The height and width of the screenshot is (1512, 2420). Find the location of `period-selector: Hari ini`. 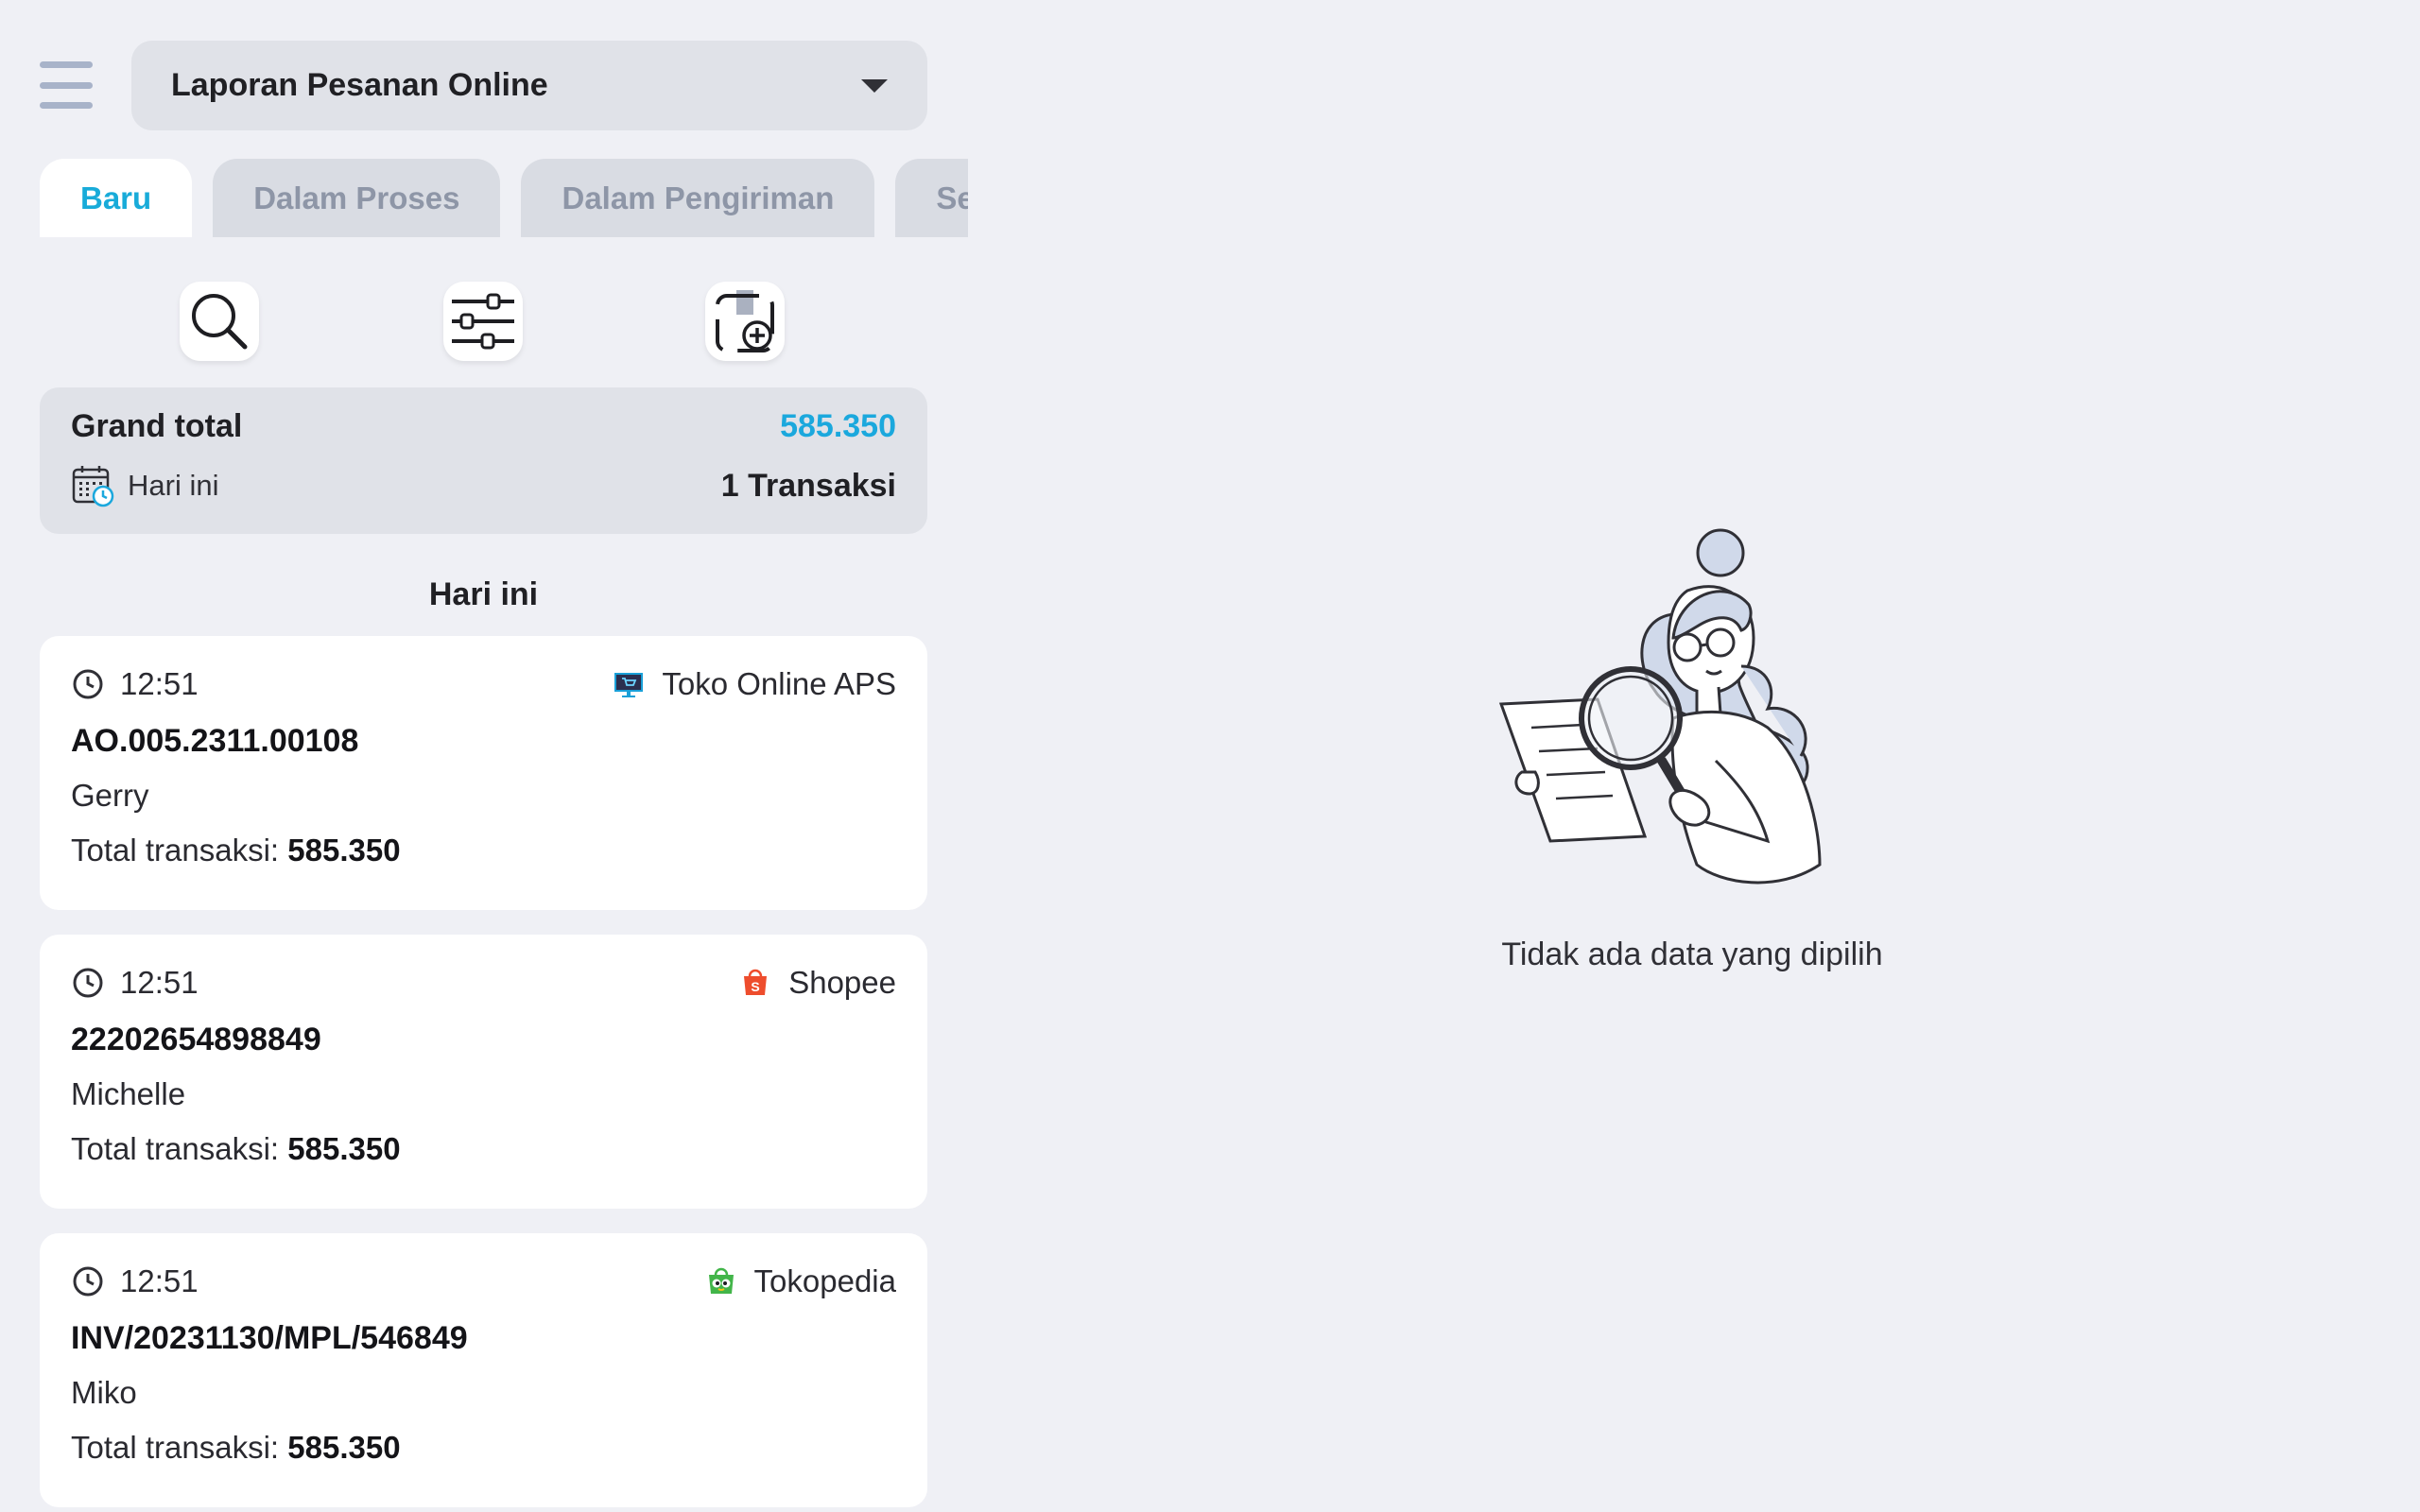

period-selector: Hari ini is located at coordinates (145, 485).